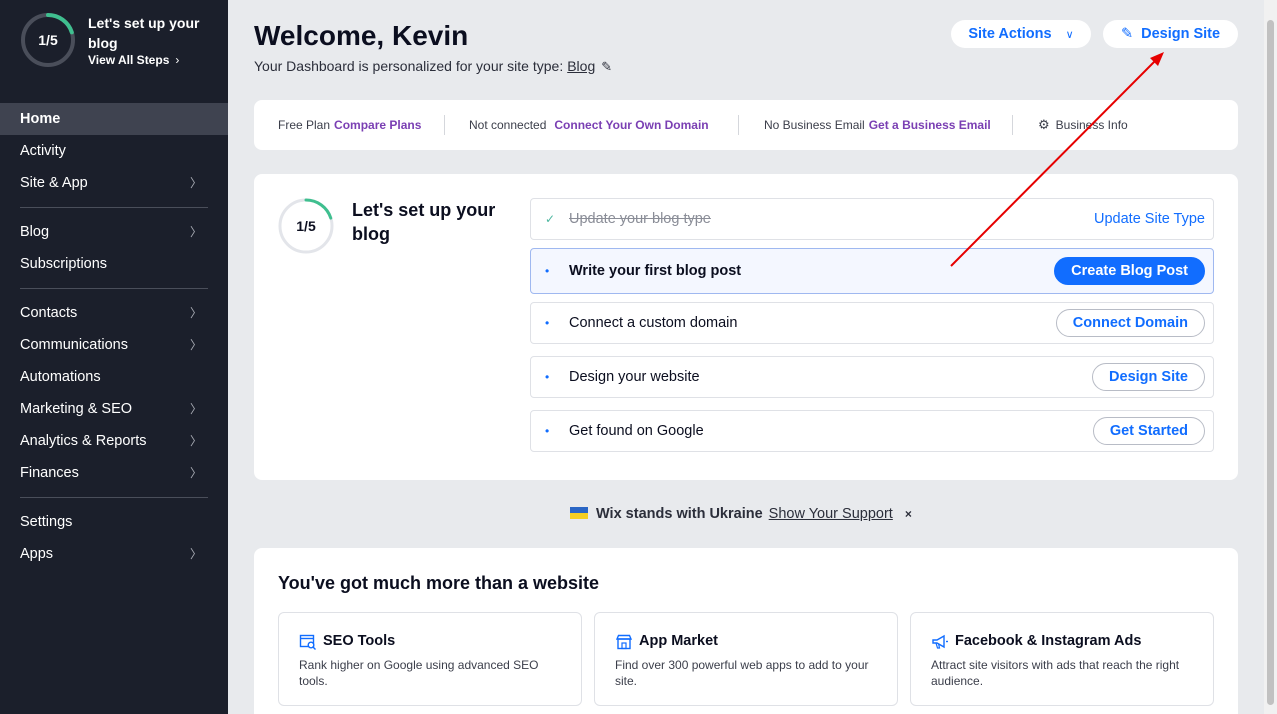 Image resolution: width=1277 pixels, height=714 pixels. Describe the element at coordinates (54, 183) in the screenshot. I see `sidebar-item-label: Site & App` at that location.